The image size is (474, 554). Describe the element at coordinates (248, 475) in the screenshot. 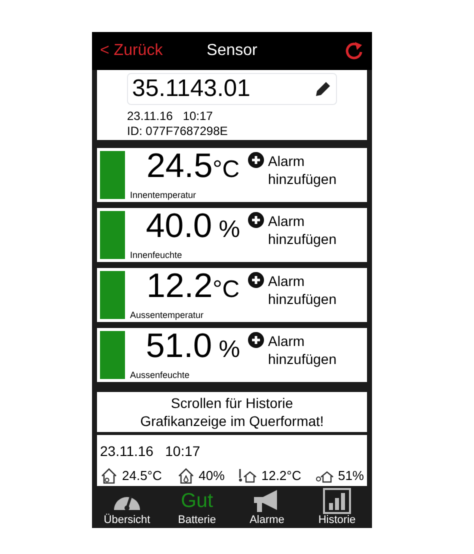

I see `outdoor-temperature-icon` at that location.